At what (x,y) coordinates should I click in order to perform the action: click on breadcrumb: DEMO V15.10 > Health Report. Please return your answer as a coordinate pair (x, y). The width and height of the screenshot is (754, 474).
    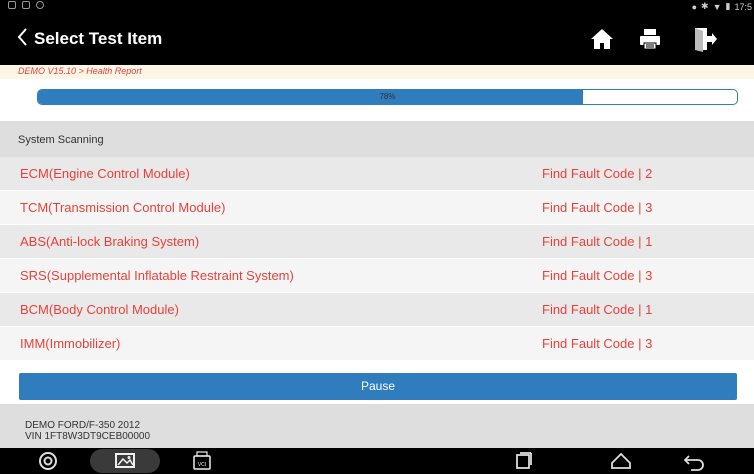
    Looking at the image, I should click on (377, 72).